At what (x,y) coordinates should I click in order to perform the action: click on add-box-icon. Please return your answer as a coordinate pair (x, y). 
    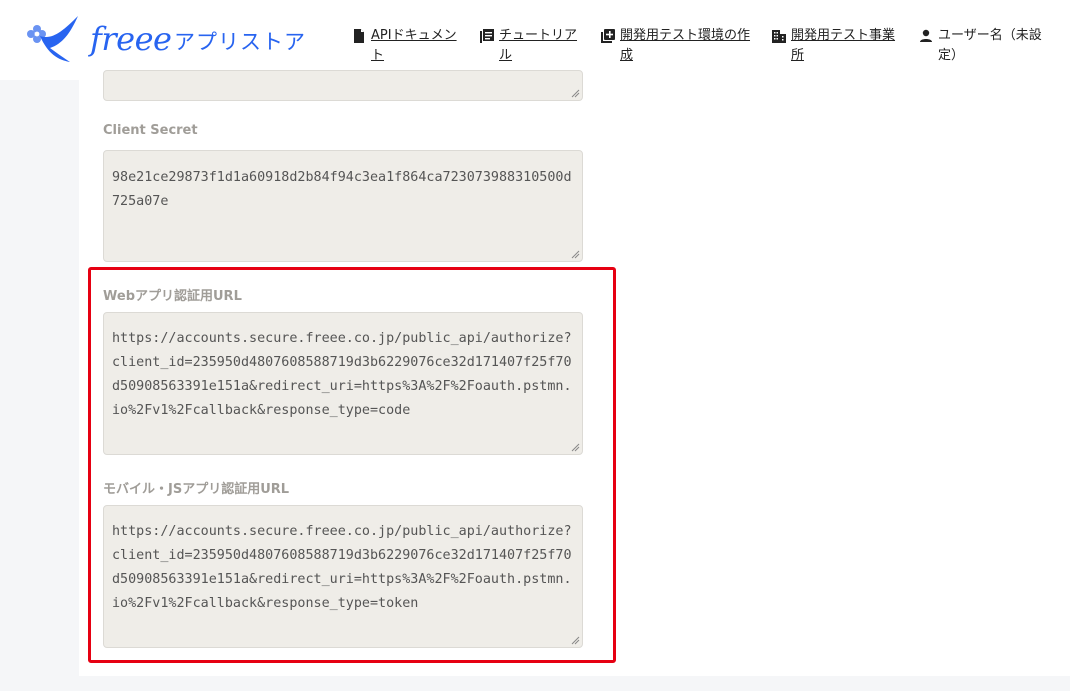
    Looking at the image, I should click on (608, 36).